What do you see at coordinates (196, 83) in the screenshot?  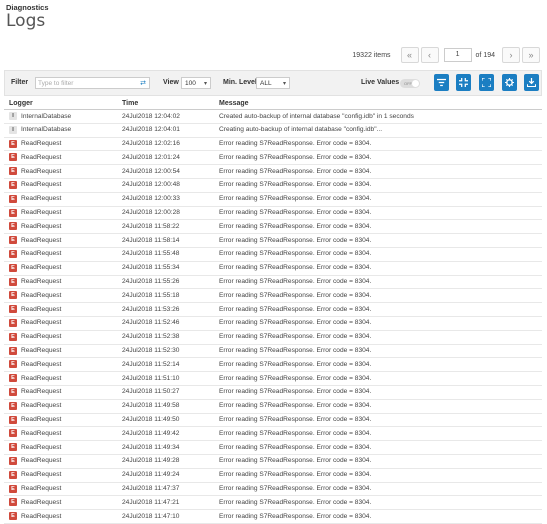 I see `view-select: 100 ▾` at bounding box center [196, 83].